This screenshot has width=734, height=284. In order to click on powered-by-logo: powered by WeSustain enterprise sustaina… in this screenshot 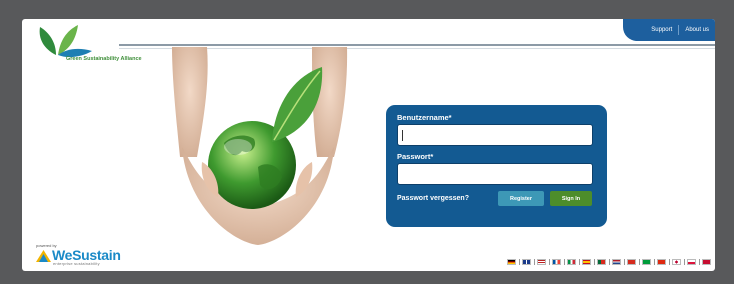, I will do `click(81, 255)`.